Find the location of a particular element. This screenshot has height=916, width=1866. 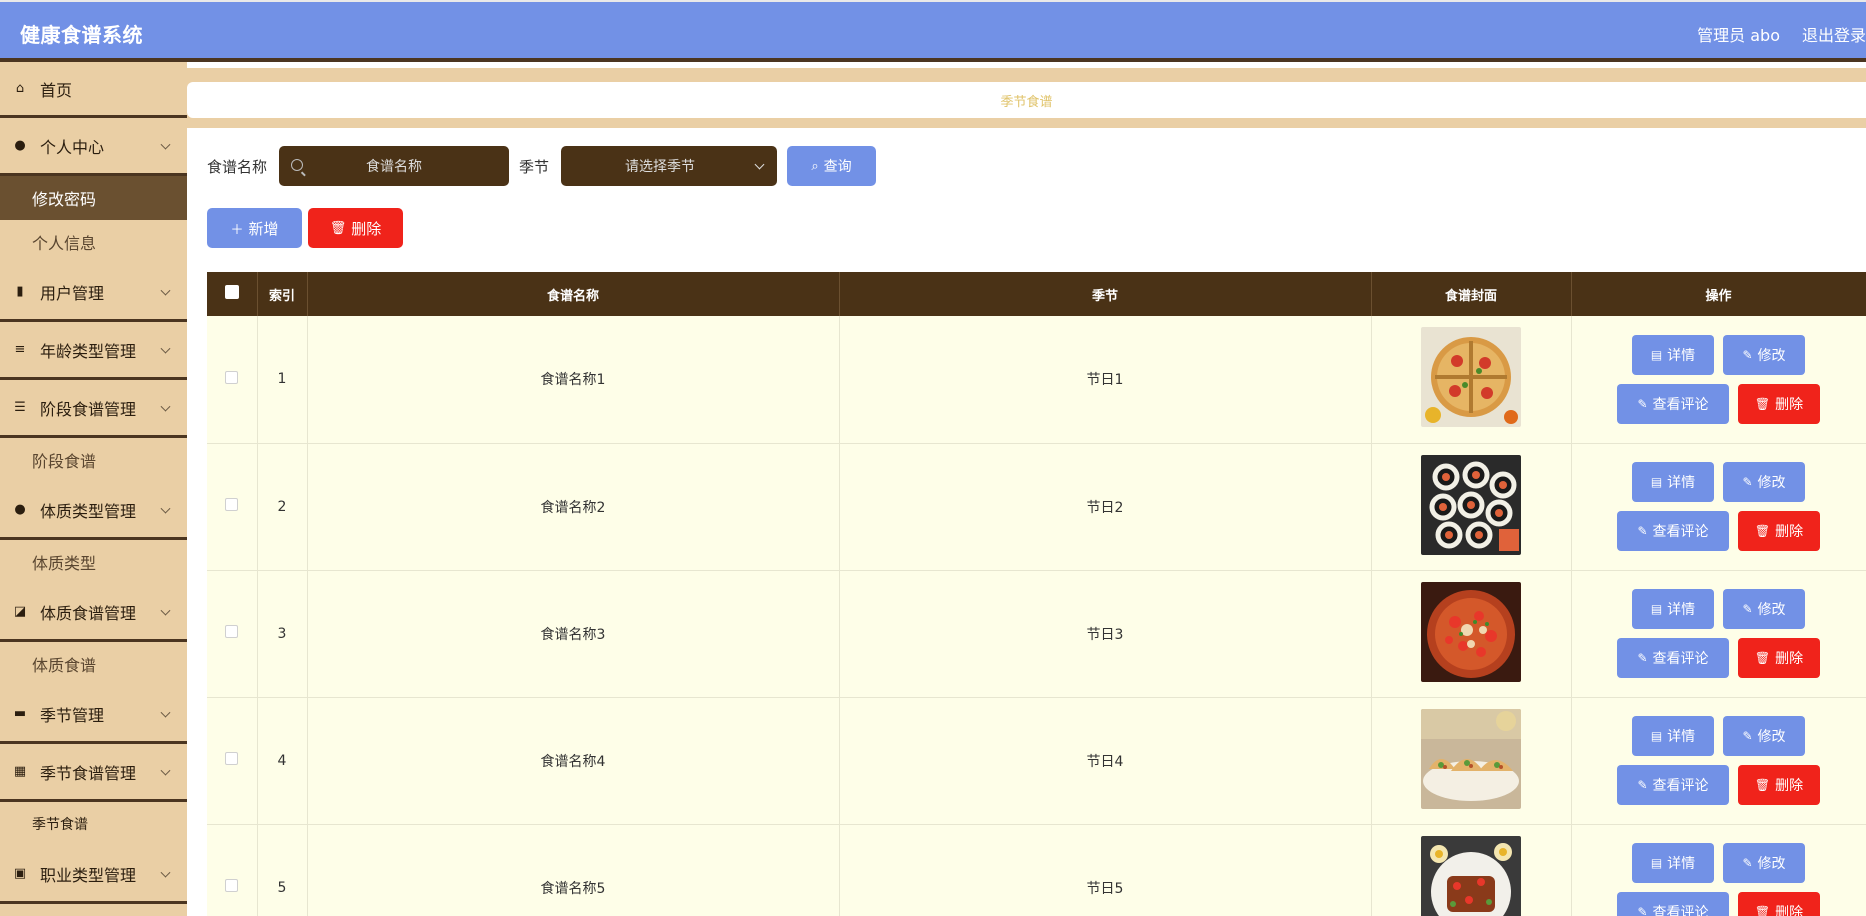

row-index: 4 is located at coordinates (282, 761).